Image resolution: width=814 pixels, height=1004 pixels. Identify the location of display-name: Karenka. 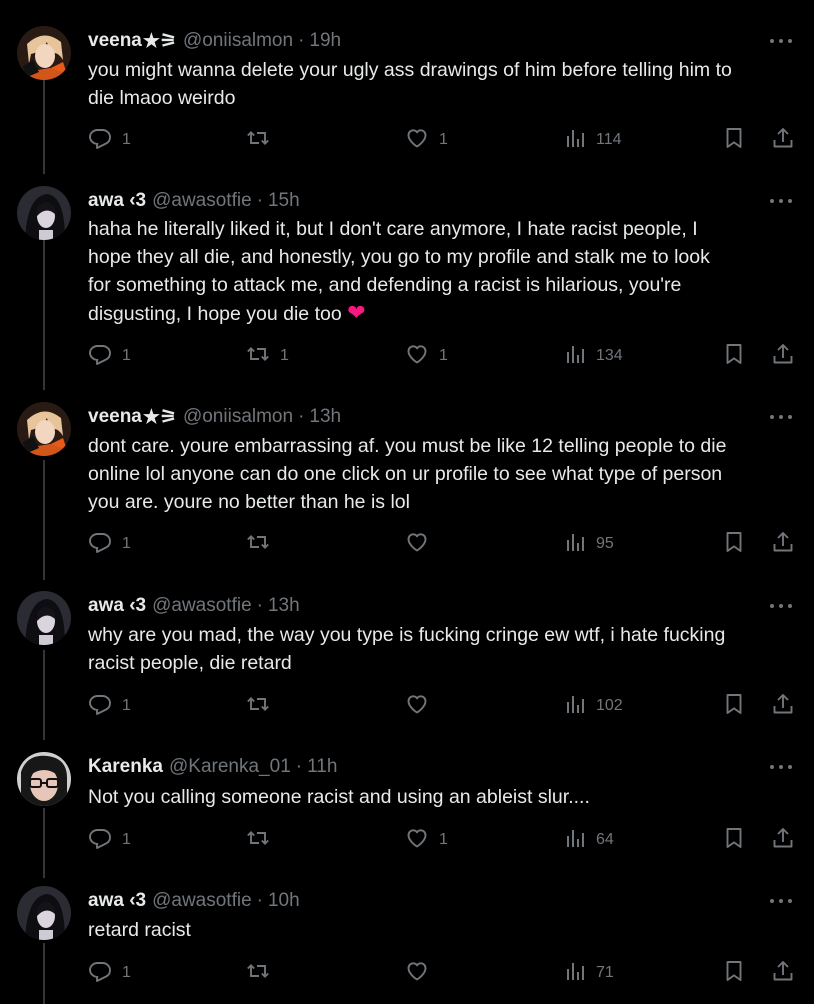
(125, 767).